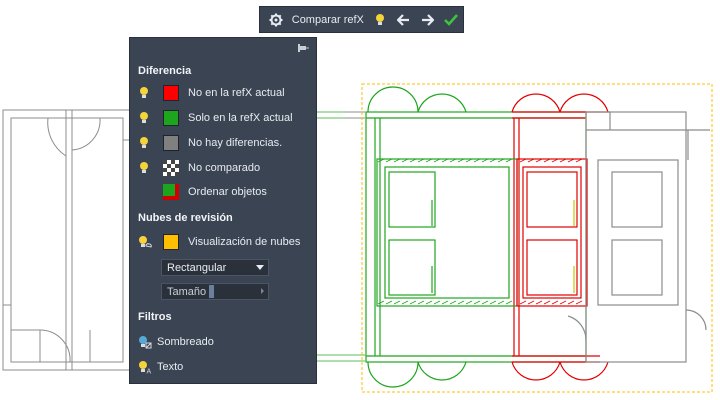 This screenshot has height=400, width=720. I want to click on toggle-highlight-button, so click(380, 19).